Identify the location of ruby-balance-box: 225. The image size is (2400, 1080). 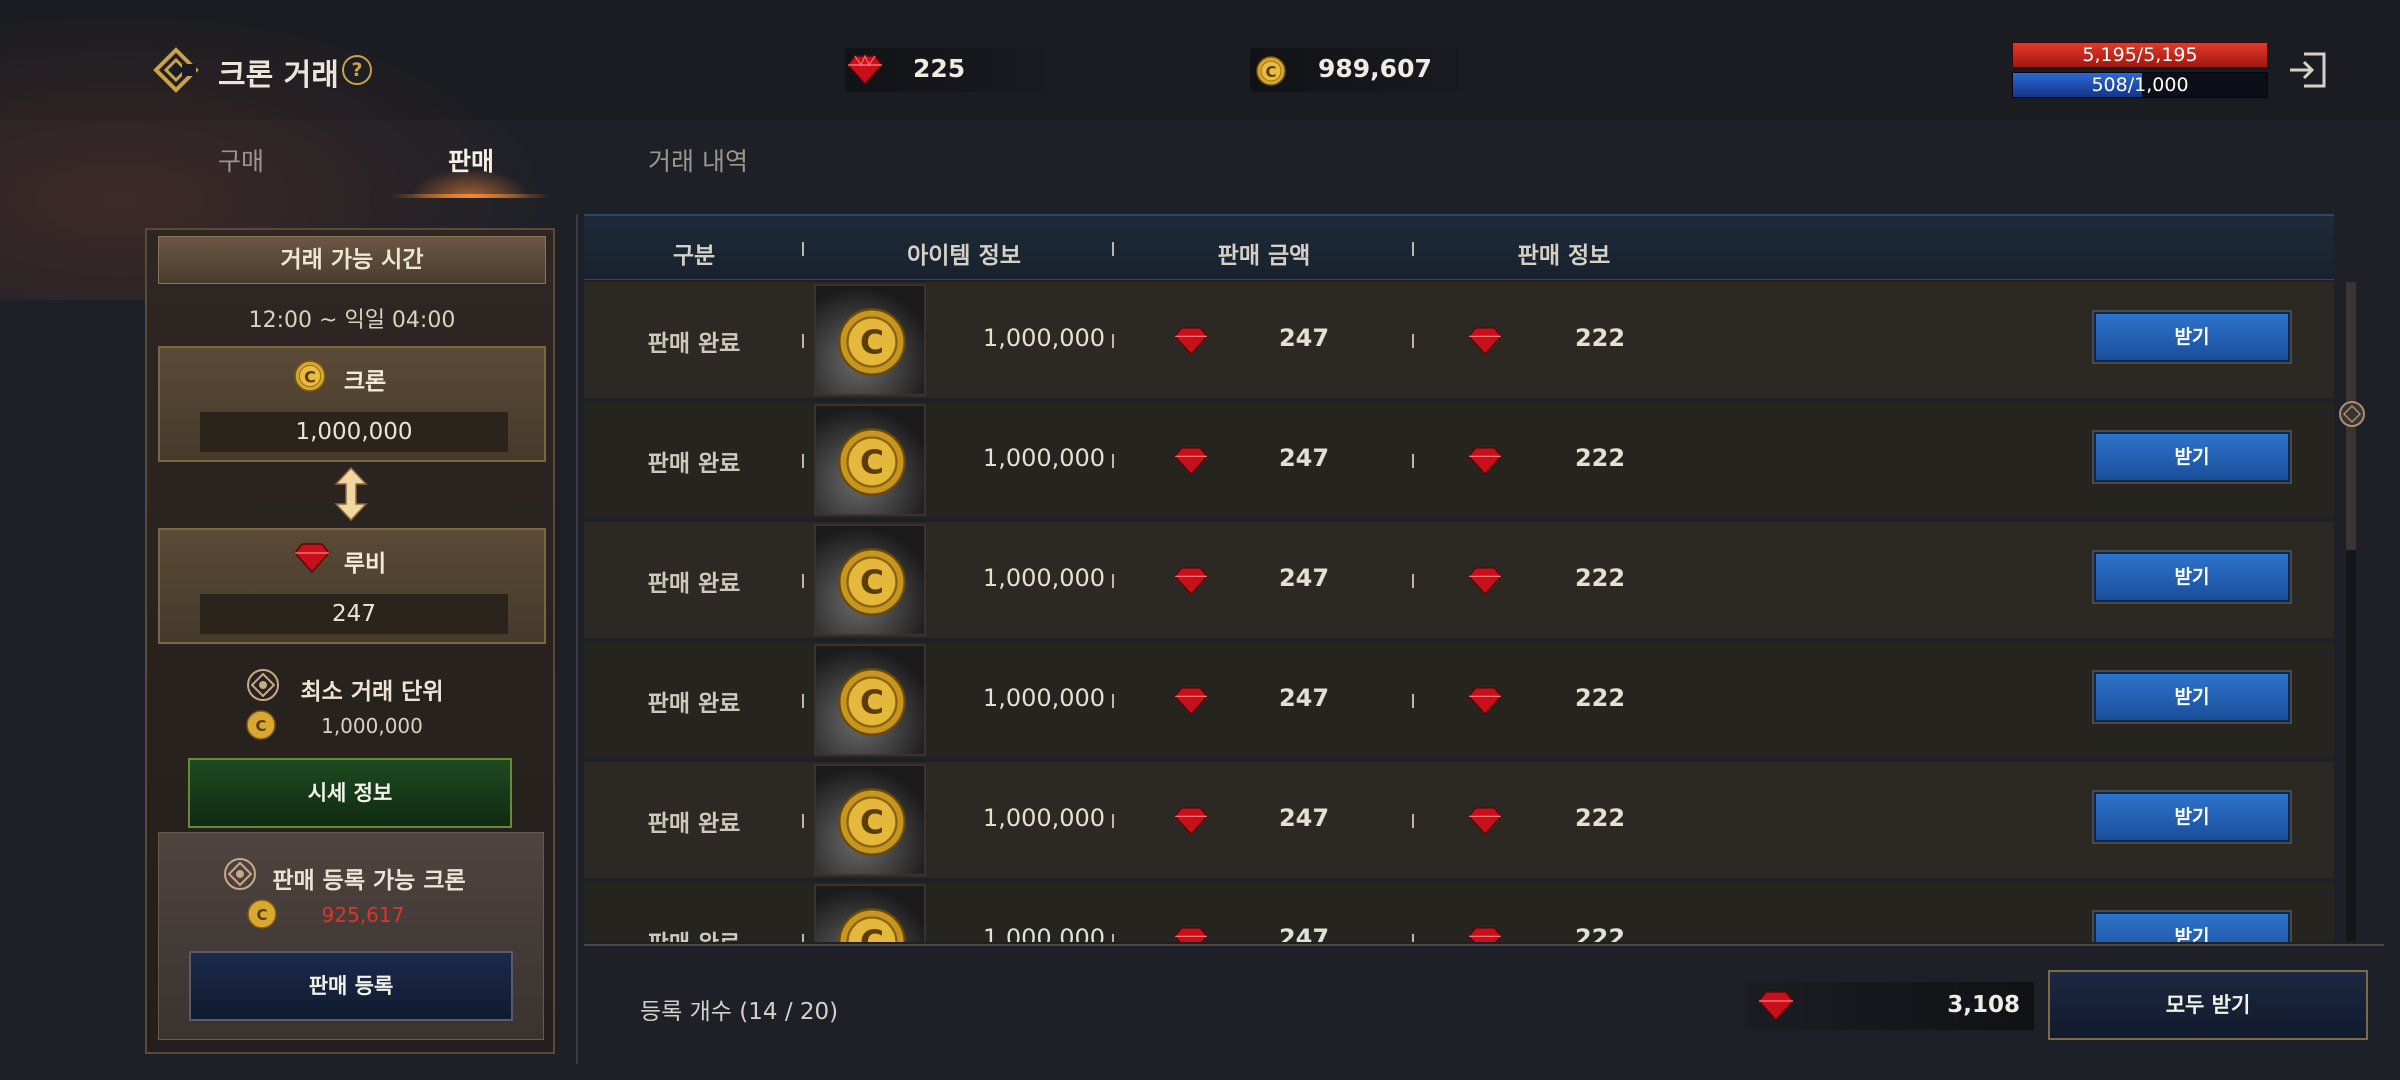
(945, 70).